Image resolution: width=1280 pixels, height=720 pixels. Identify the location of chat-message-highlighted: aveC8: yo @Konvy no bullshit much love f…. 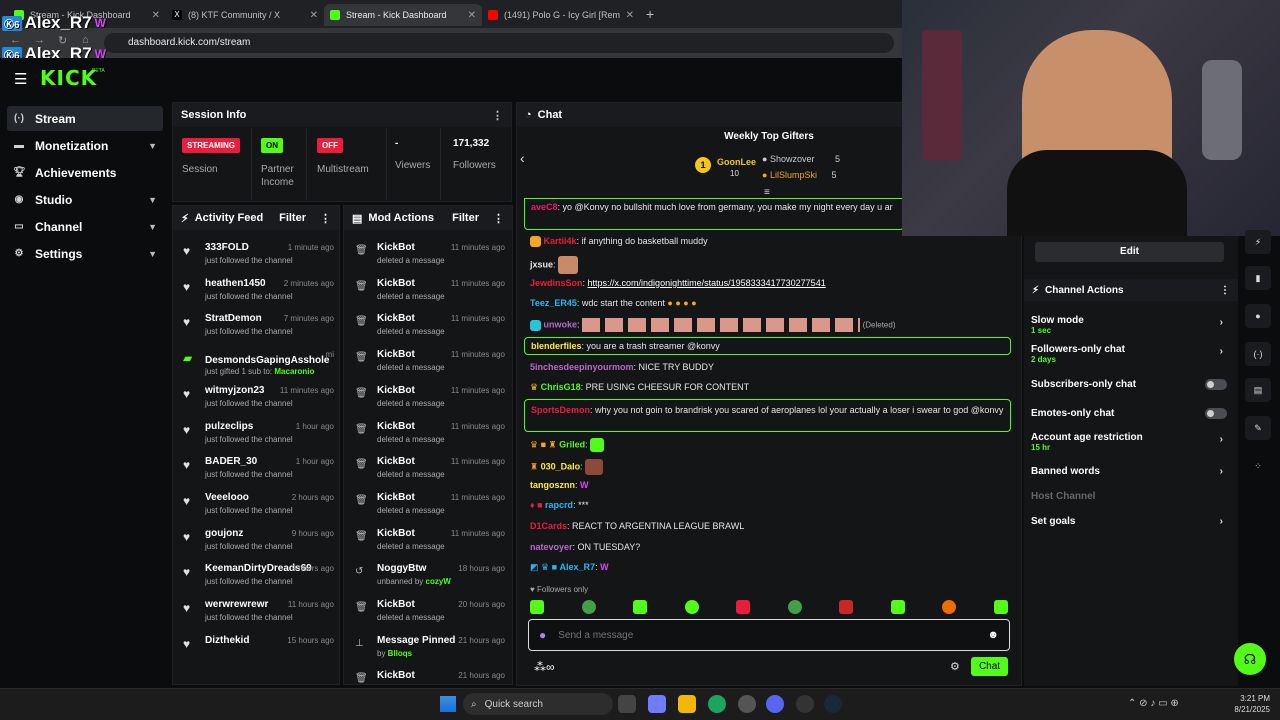
(714, 214).